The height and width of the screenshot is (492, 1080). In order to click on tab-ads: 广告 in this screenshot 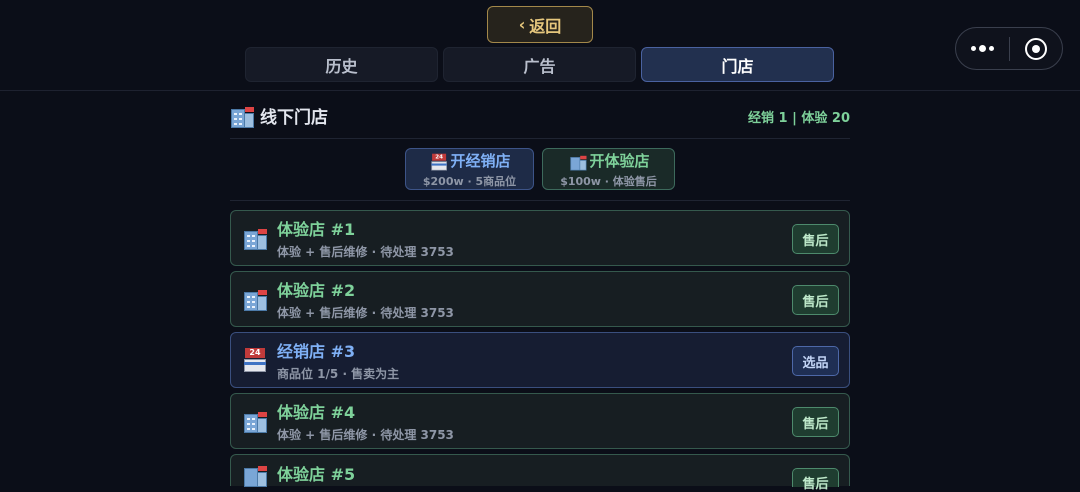, I will do `click(539, 64)`.